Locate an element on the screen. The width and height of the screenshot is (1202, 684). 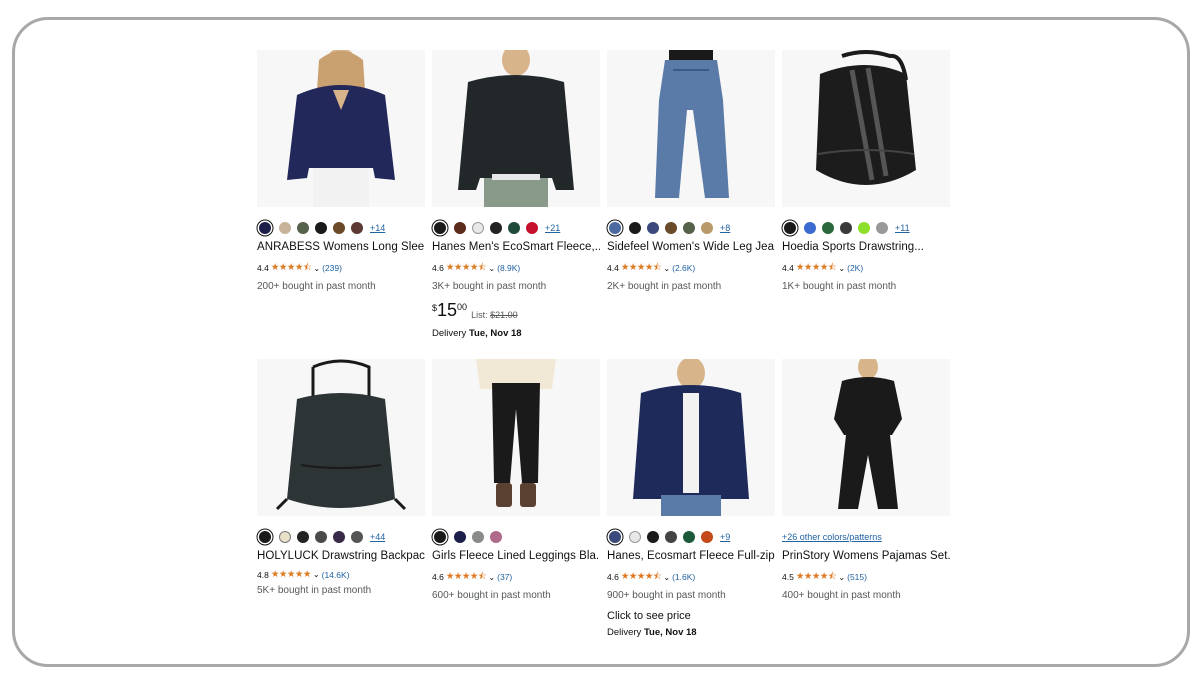
click-to-see-price: Click to see price is located at coordinates (691, 616).